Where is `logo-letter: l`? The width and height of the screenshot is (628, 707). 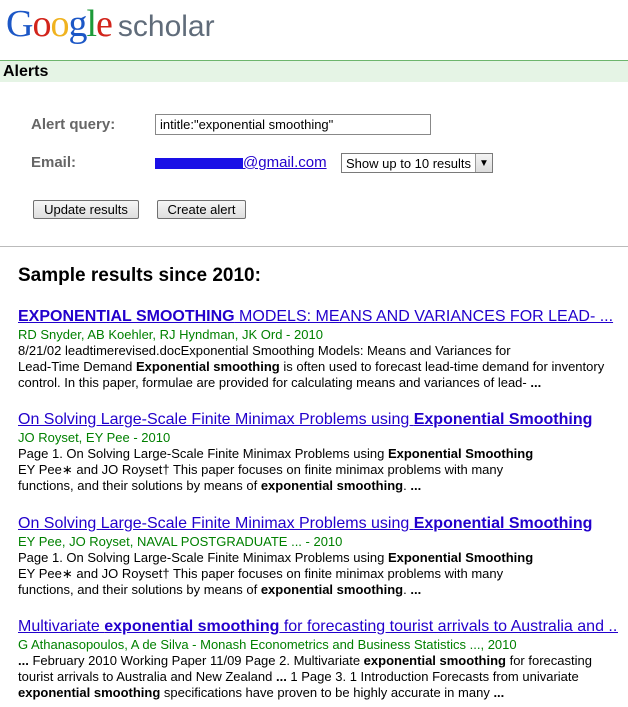
logo-letter: l is located at coordinates (91, 24).